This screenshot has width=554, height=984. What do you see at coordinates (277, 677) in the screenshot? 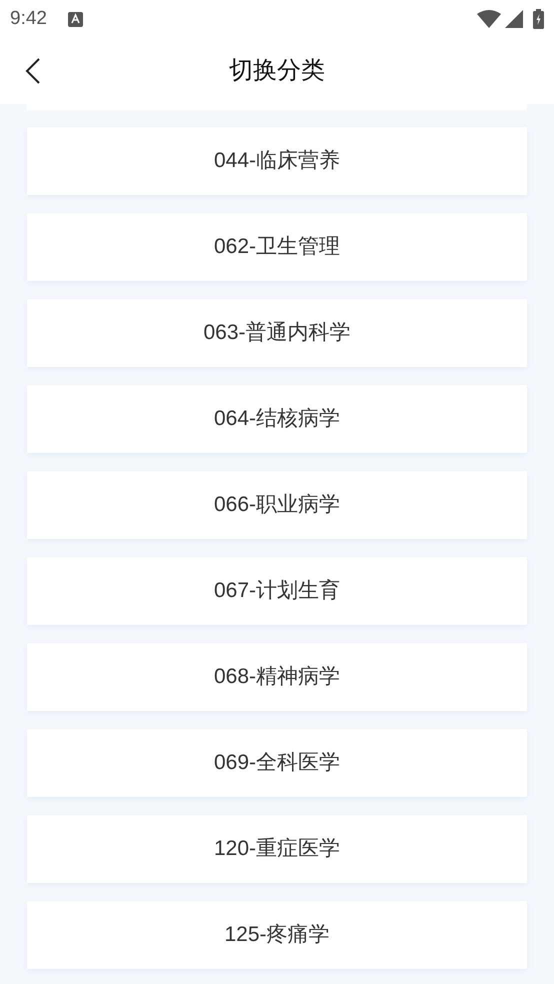
I see `category-item: 068-精神病学` at bounding box center [277, 677].